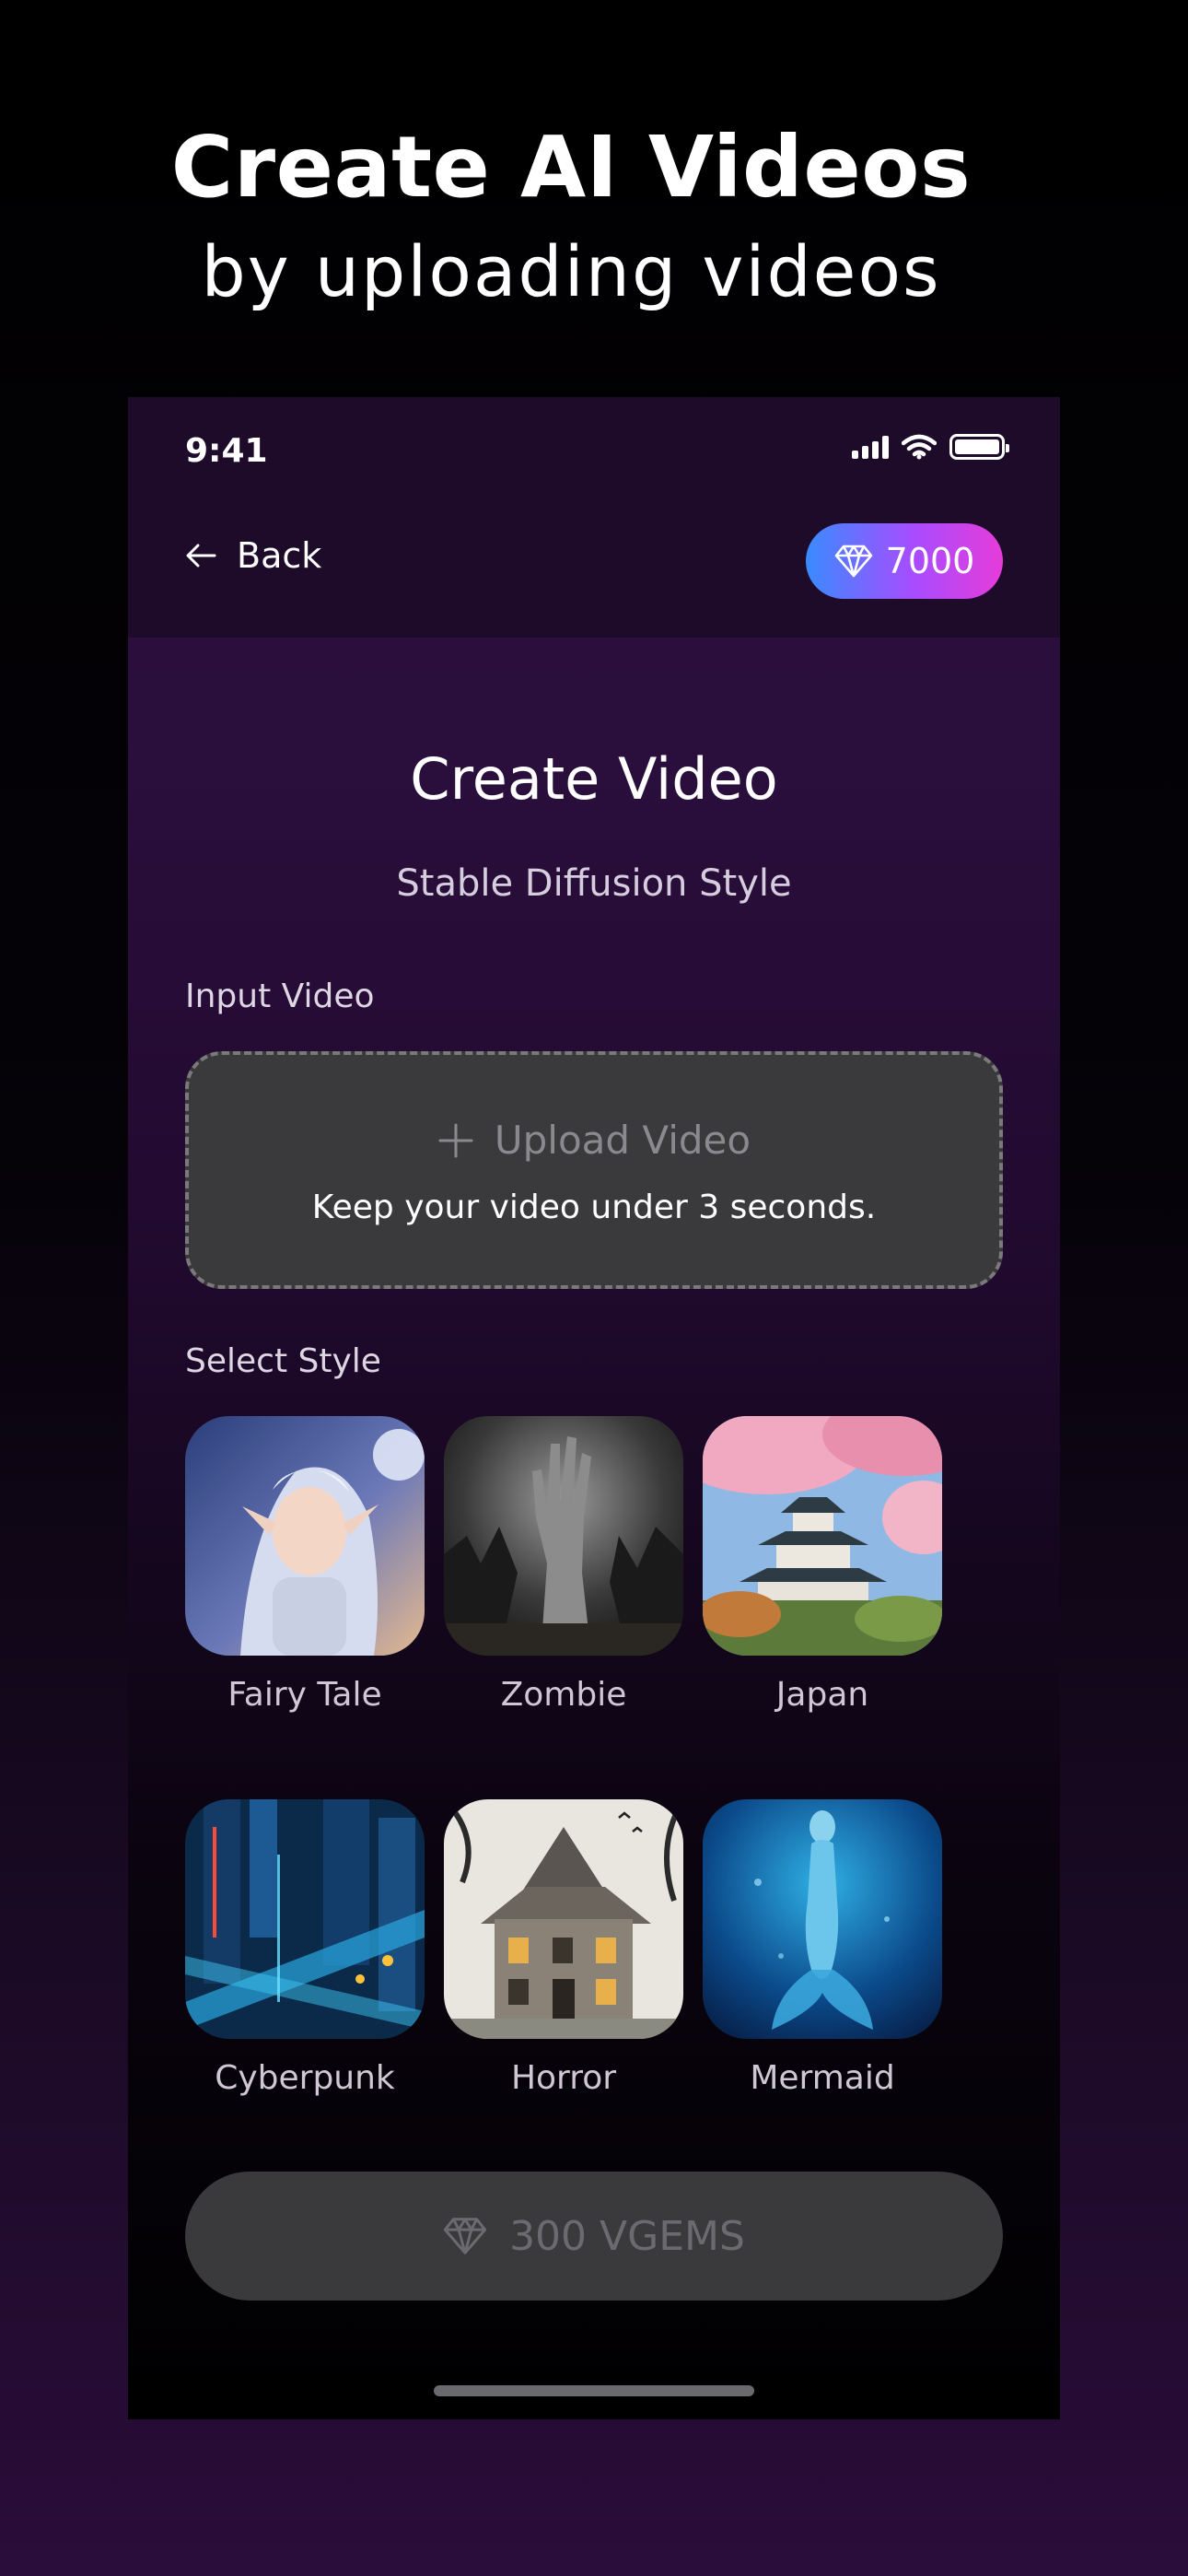 Image resolution: width=1188 pixels, height=2576 pixels. I want to click on input-video-label: Input Video, so click(280, 997).